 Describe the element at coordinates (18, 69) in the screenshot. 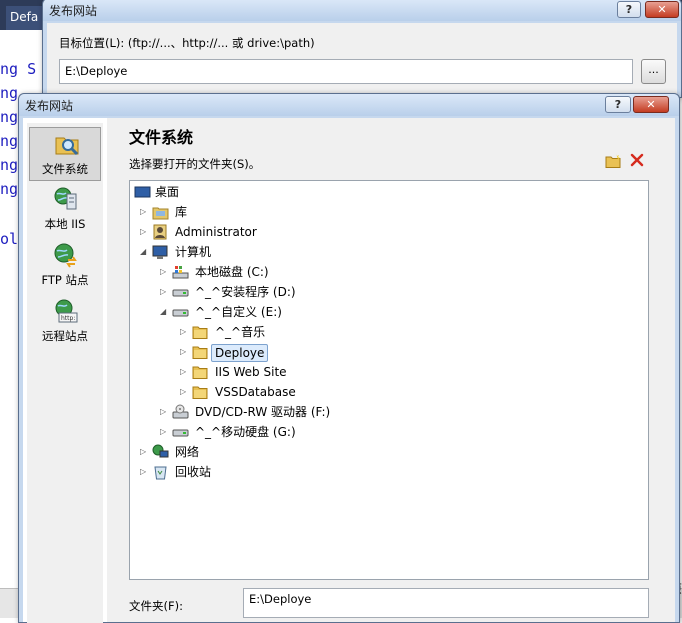

I see `code-line: ng S` at that location.